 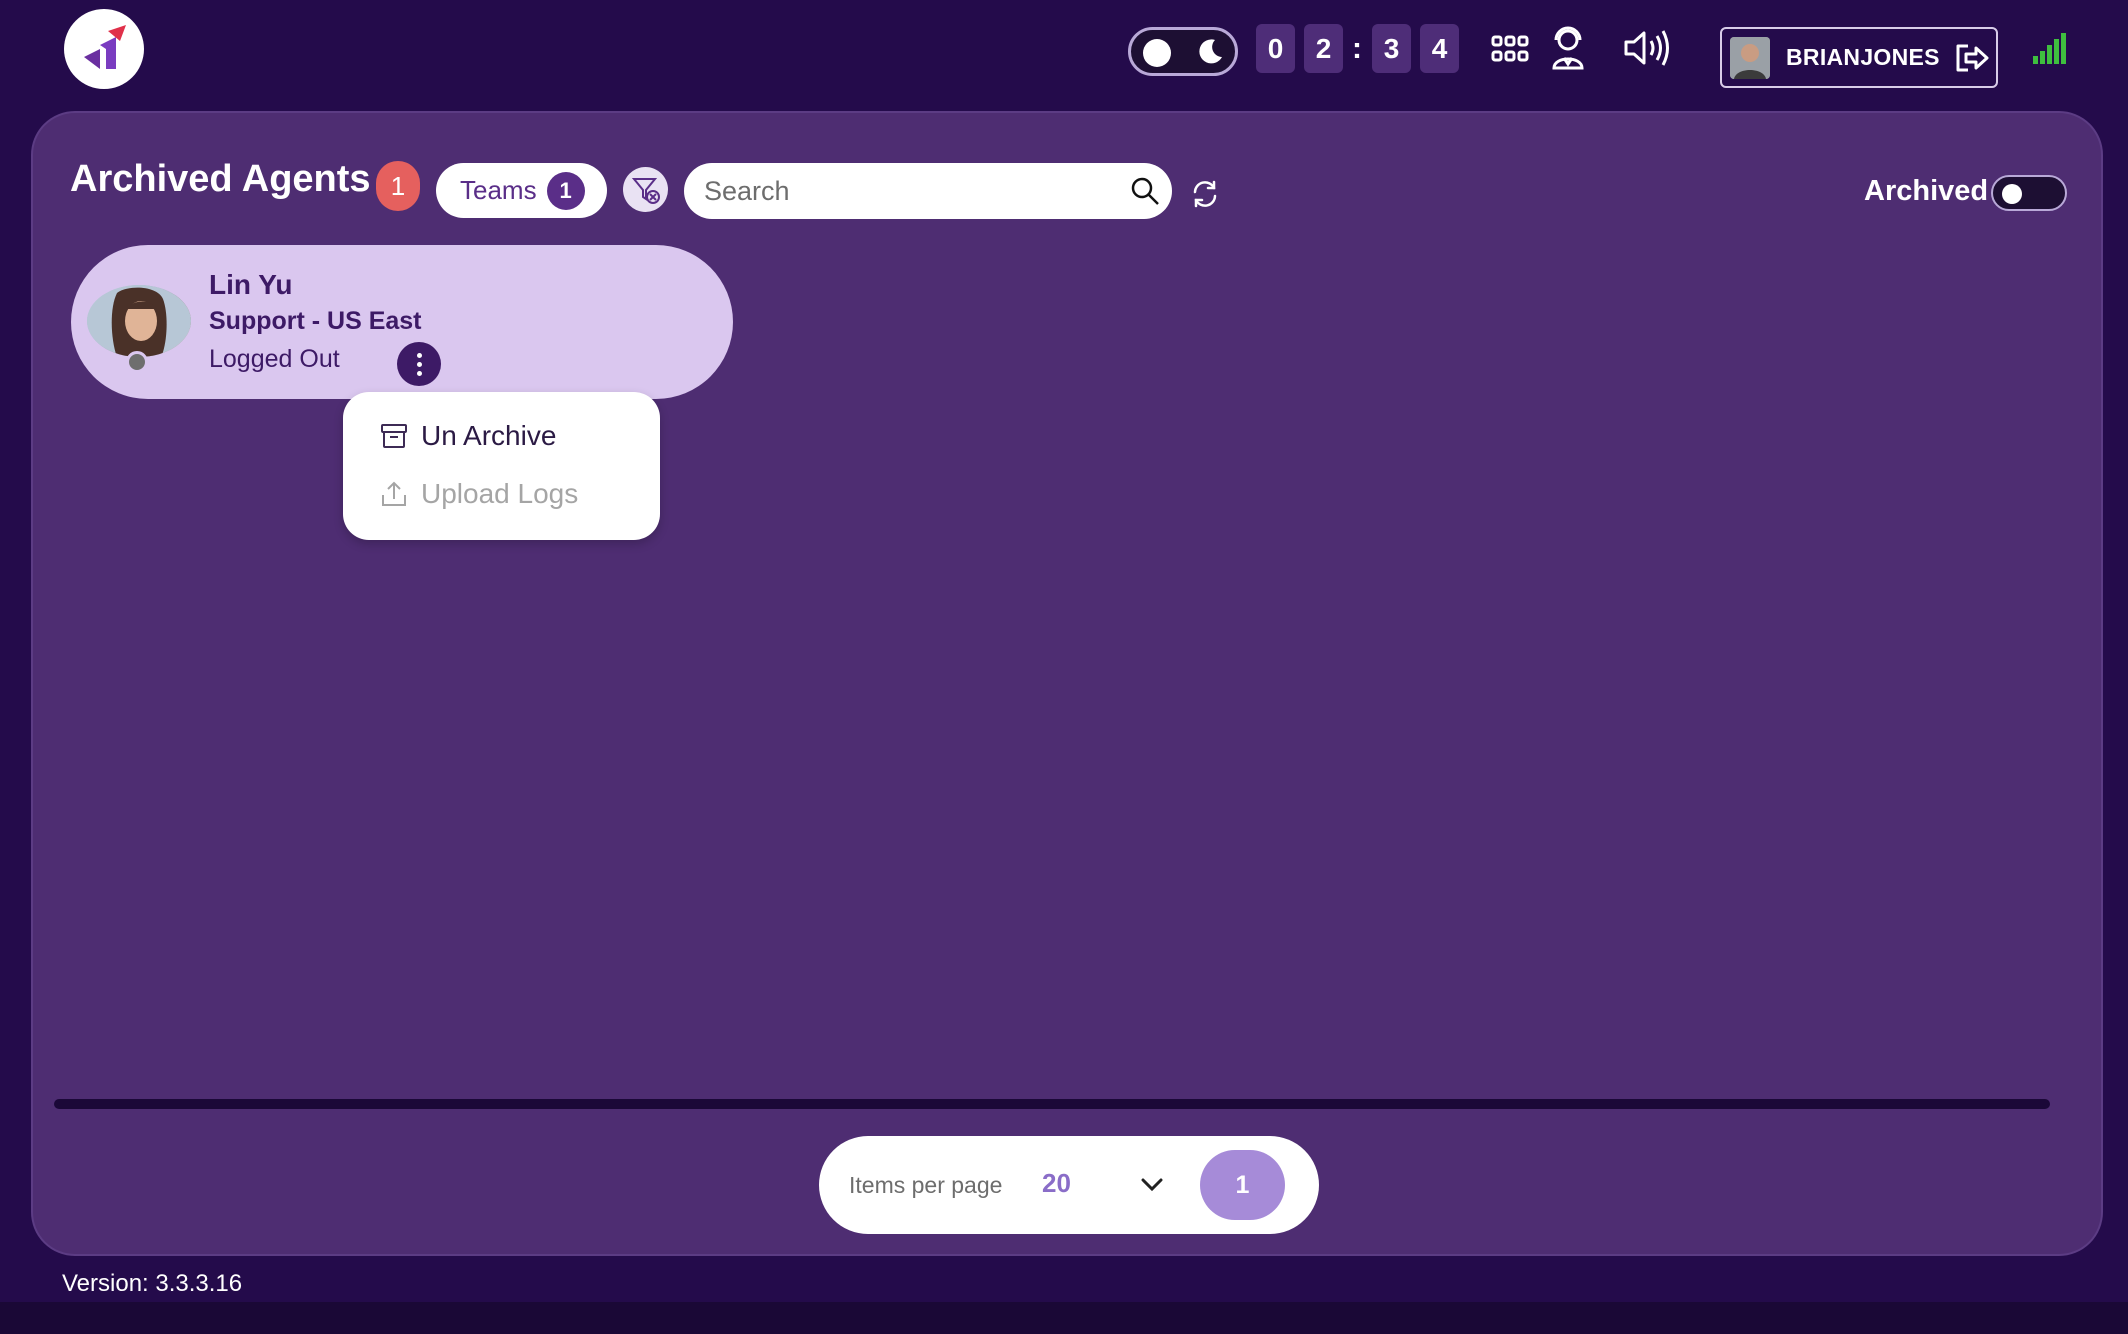 I want to click on timer-digit: 3, so click(x=1391, y=48).